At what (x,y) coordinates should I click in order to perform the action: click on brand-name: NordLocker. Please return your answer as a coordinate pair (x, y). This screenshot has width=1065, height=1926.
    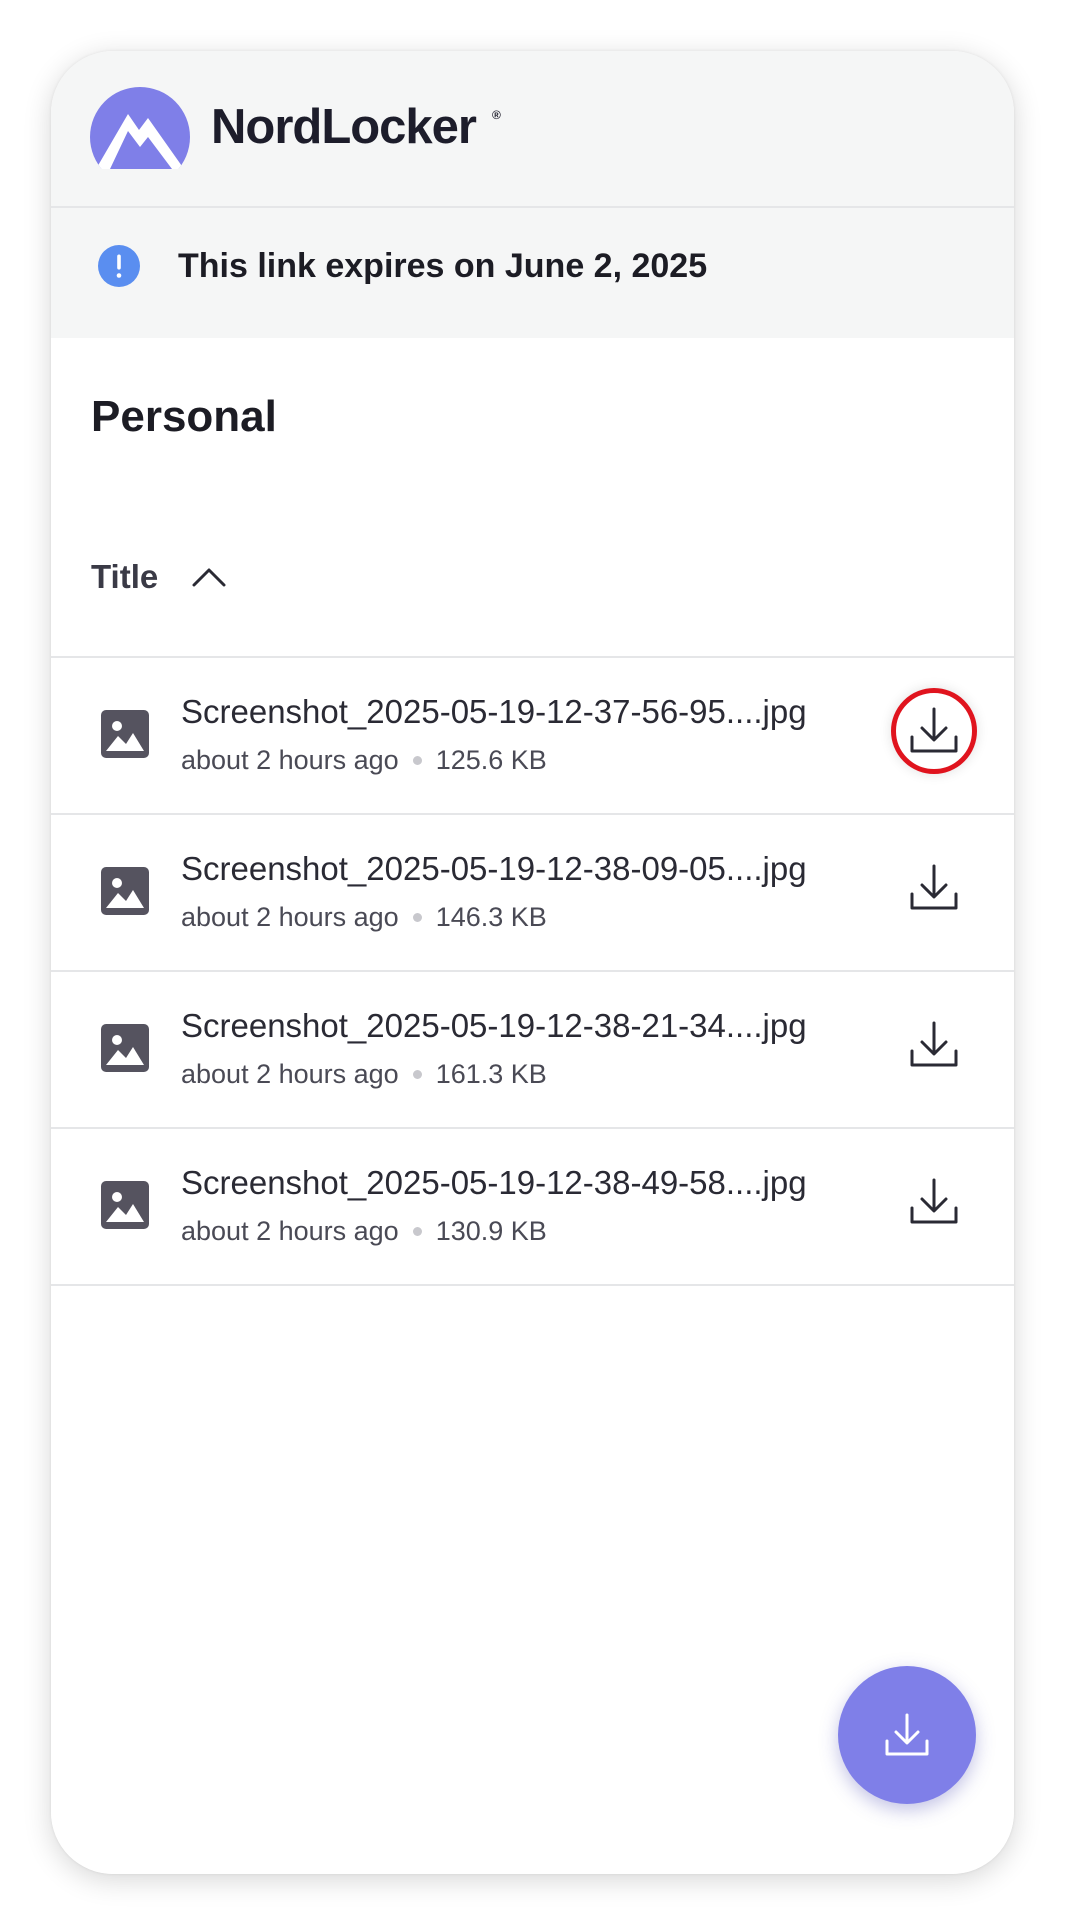
    Looking at the image, I should click on (344, 127).